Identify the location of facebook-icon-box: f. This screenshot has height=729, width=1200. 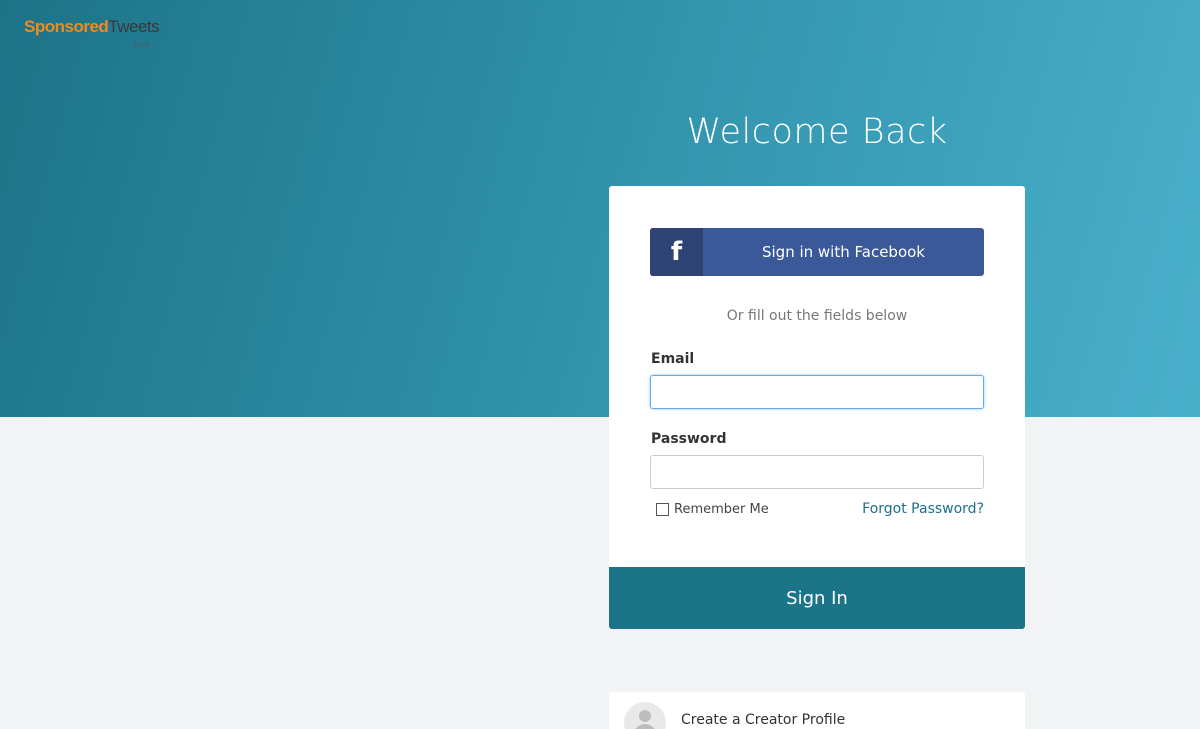
(676, 252).